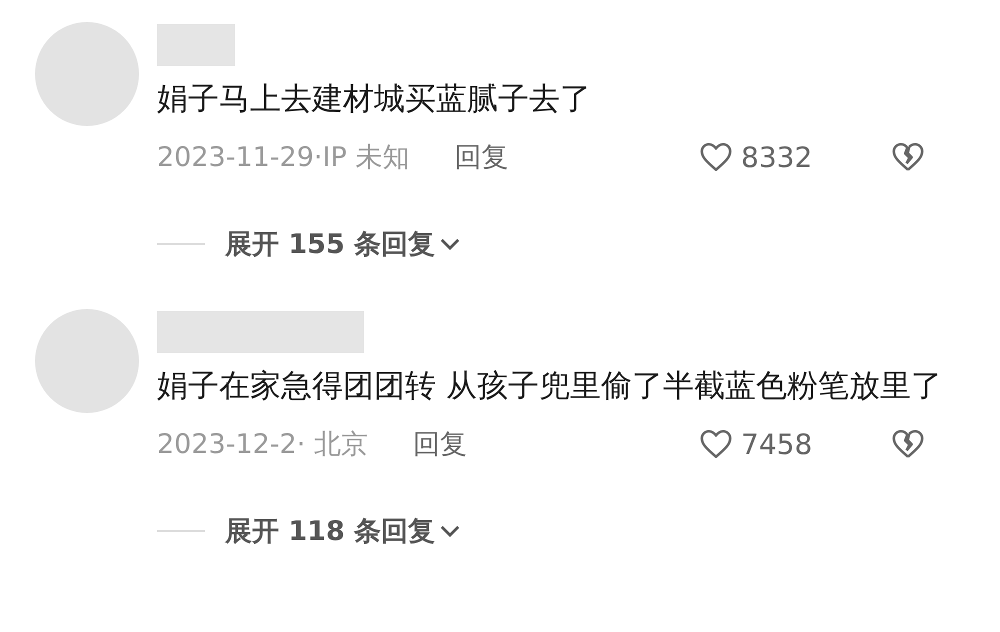 This screenshot has height=632, width=1000. What do you see at coordinates (283, 158) in the screenshot?
I see `comment-date-location: 2023-11-29·IP 未知` at bounding box center [283, 158].